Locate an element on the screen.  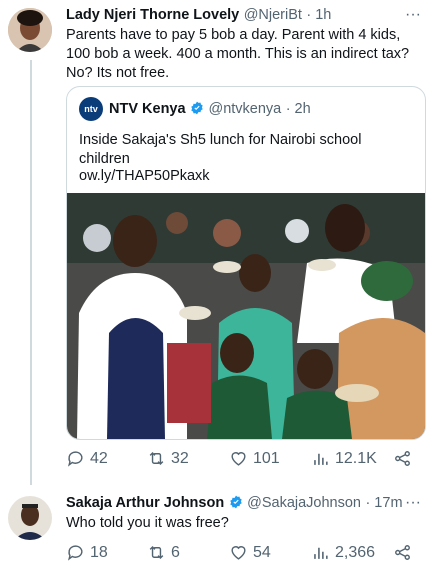
view-count: 12.1K is located at coordinates (356, 458).